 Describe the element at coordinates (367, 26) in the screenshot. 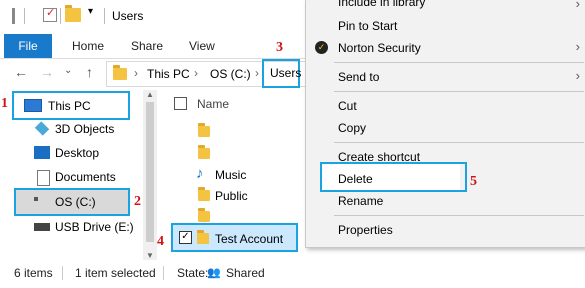

I see `menu-item-pin-to-start: Pin to Start` at that location.